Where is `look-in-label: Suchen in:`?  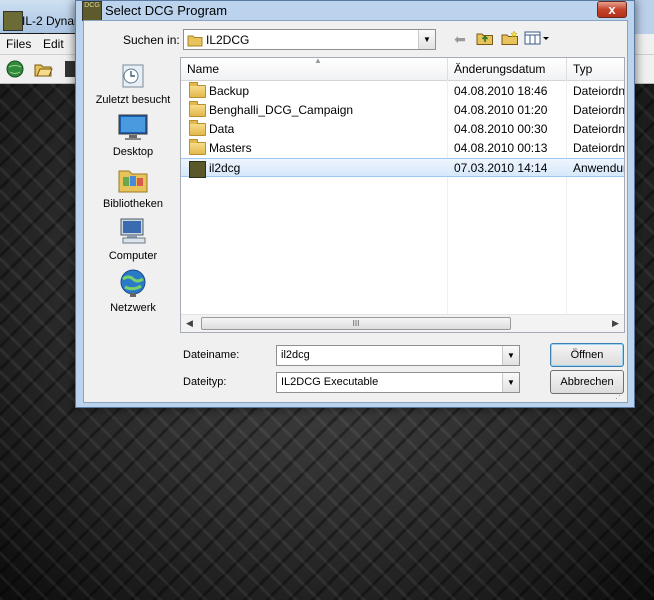 look-in-label: Suchen in: is located at coordinates (151, 40).